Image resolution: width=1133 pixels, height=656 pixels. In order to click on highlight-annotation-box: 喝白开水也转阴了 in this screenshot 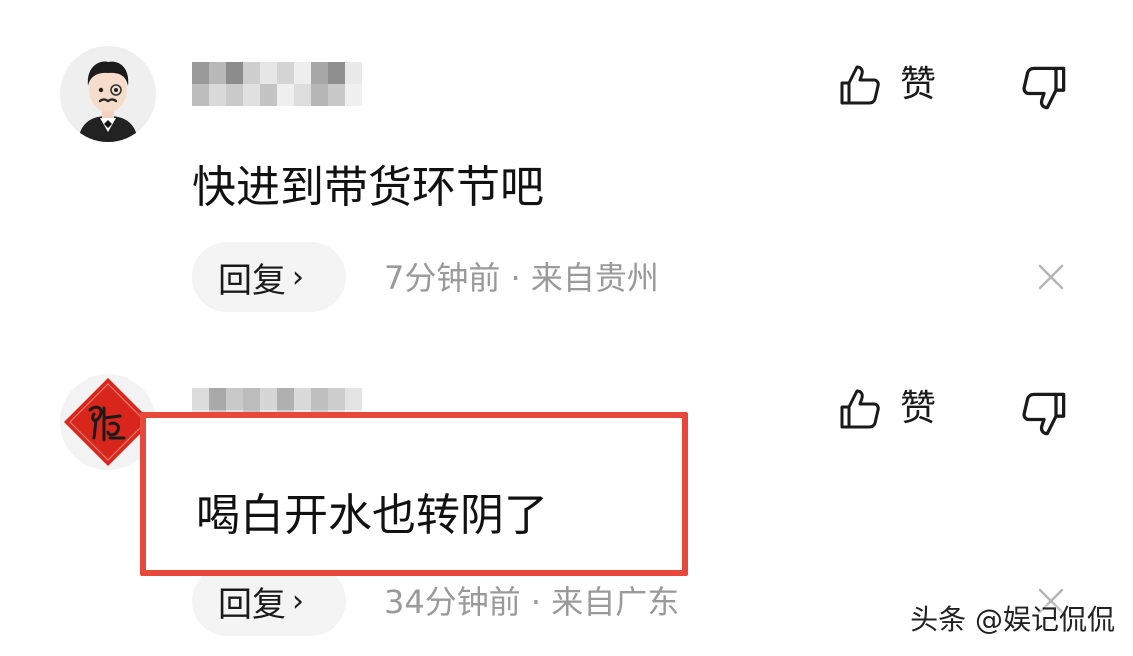, I will do `click(414, 494)`.